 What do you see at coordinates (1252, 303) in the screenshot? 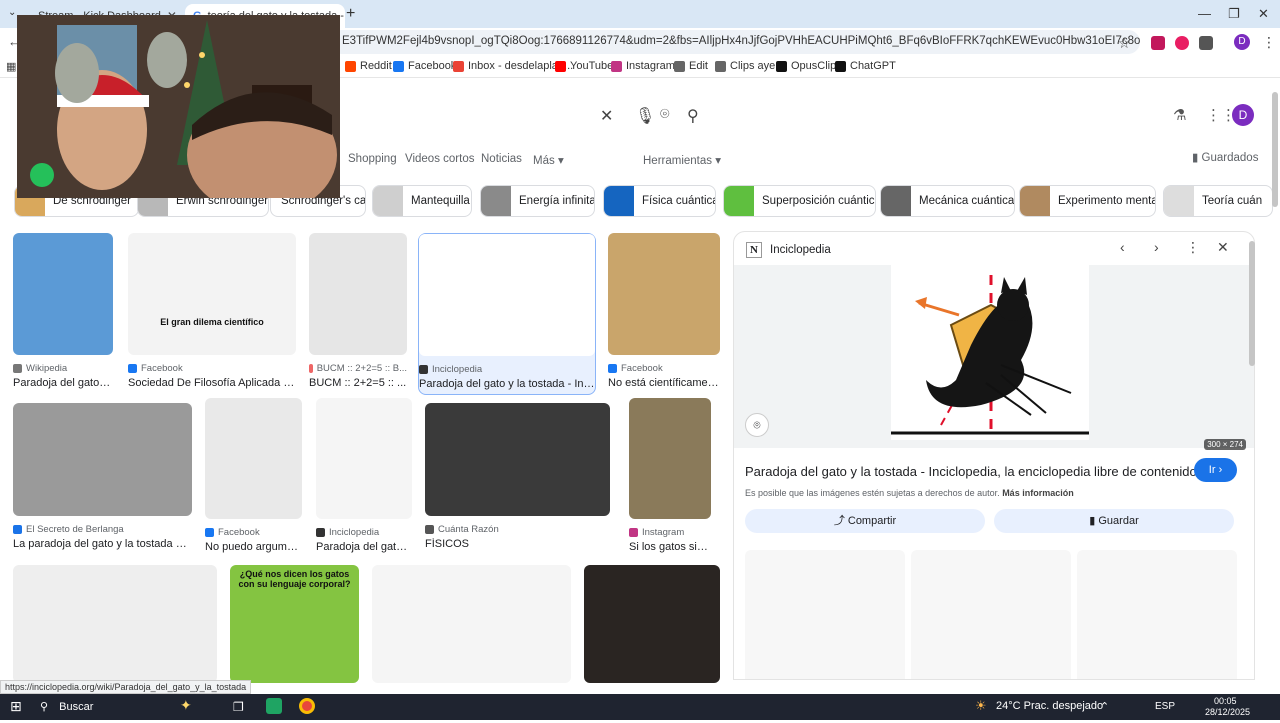
I see `panel-scrollbar` at bounding box center [1252, 303].